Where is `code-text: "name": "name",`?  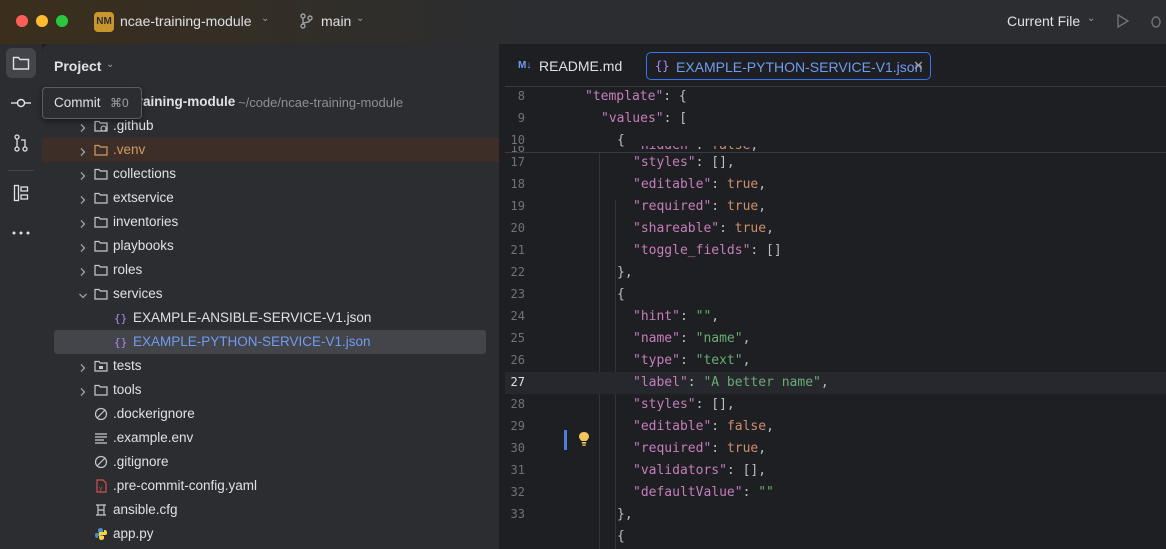
code-text: "name": "name", is located at coordinates (692, 338).